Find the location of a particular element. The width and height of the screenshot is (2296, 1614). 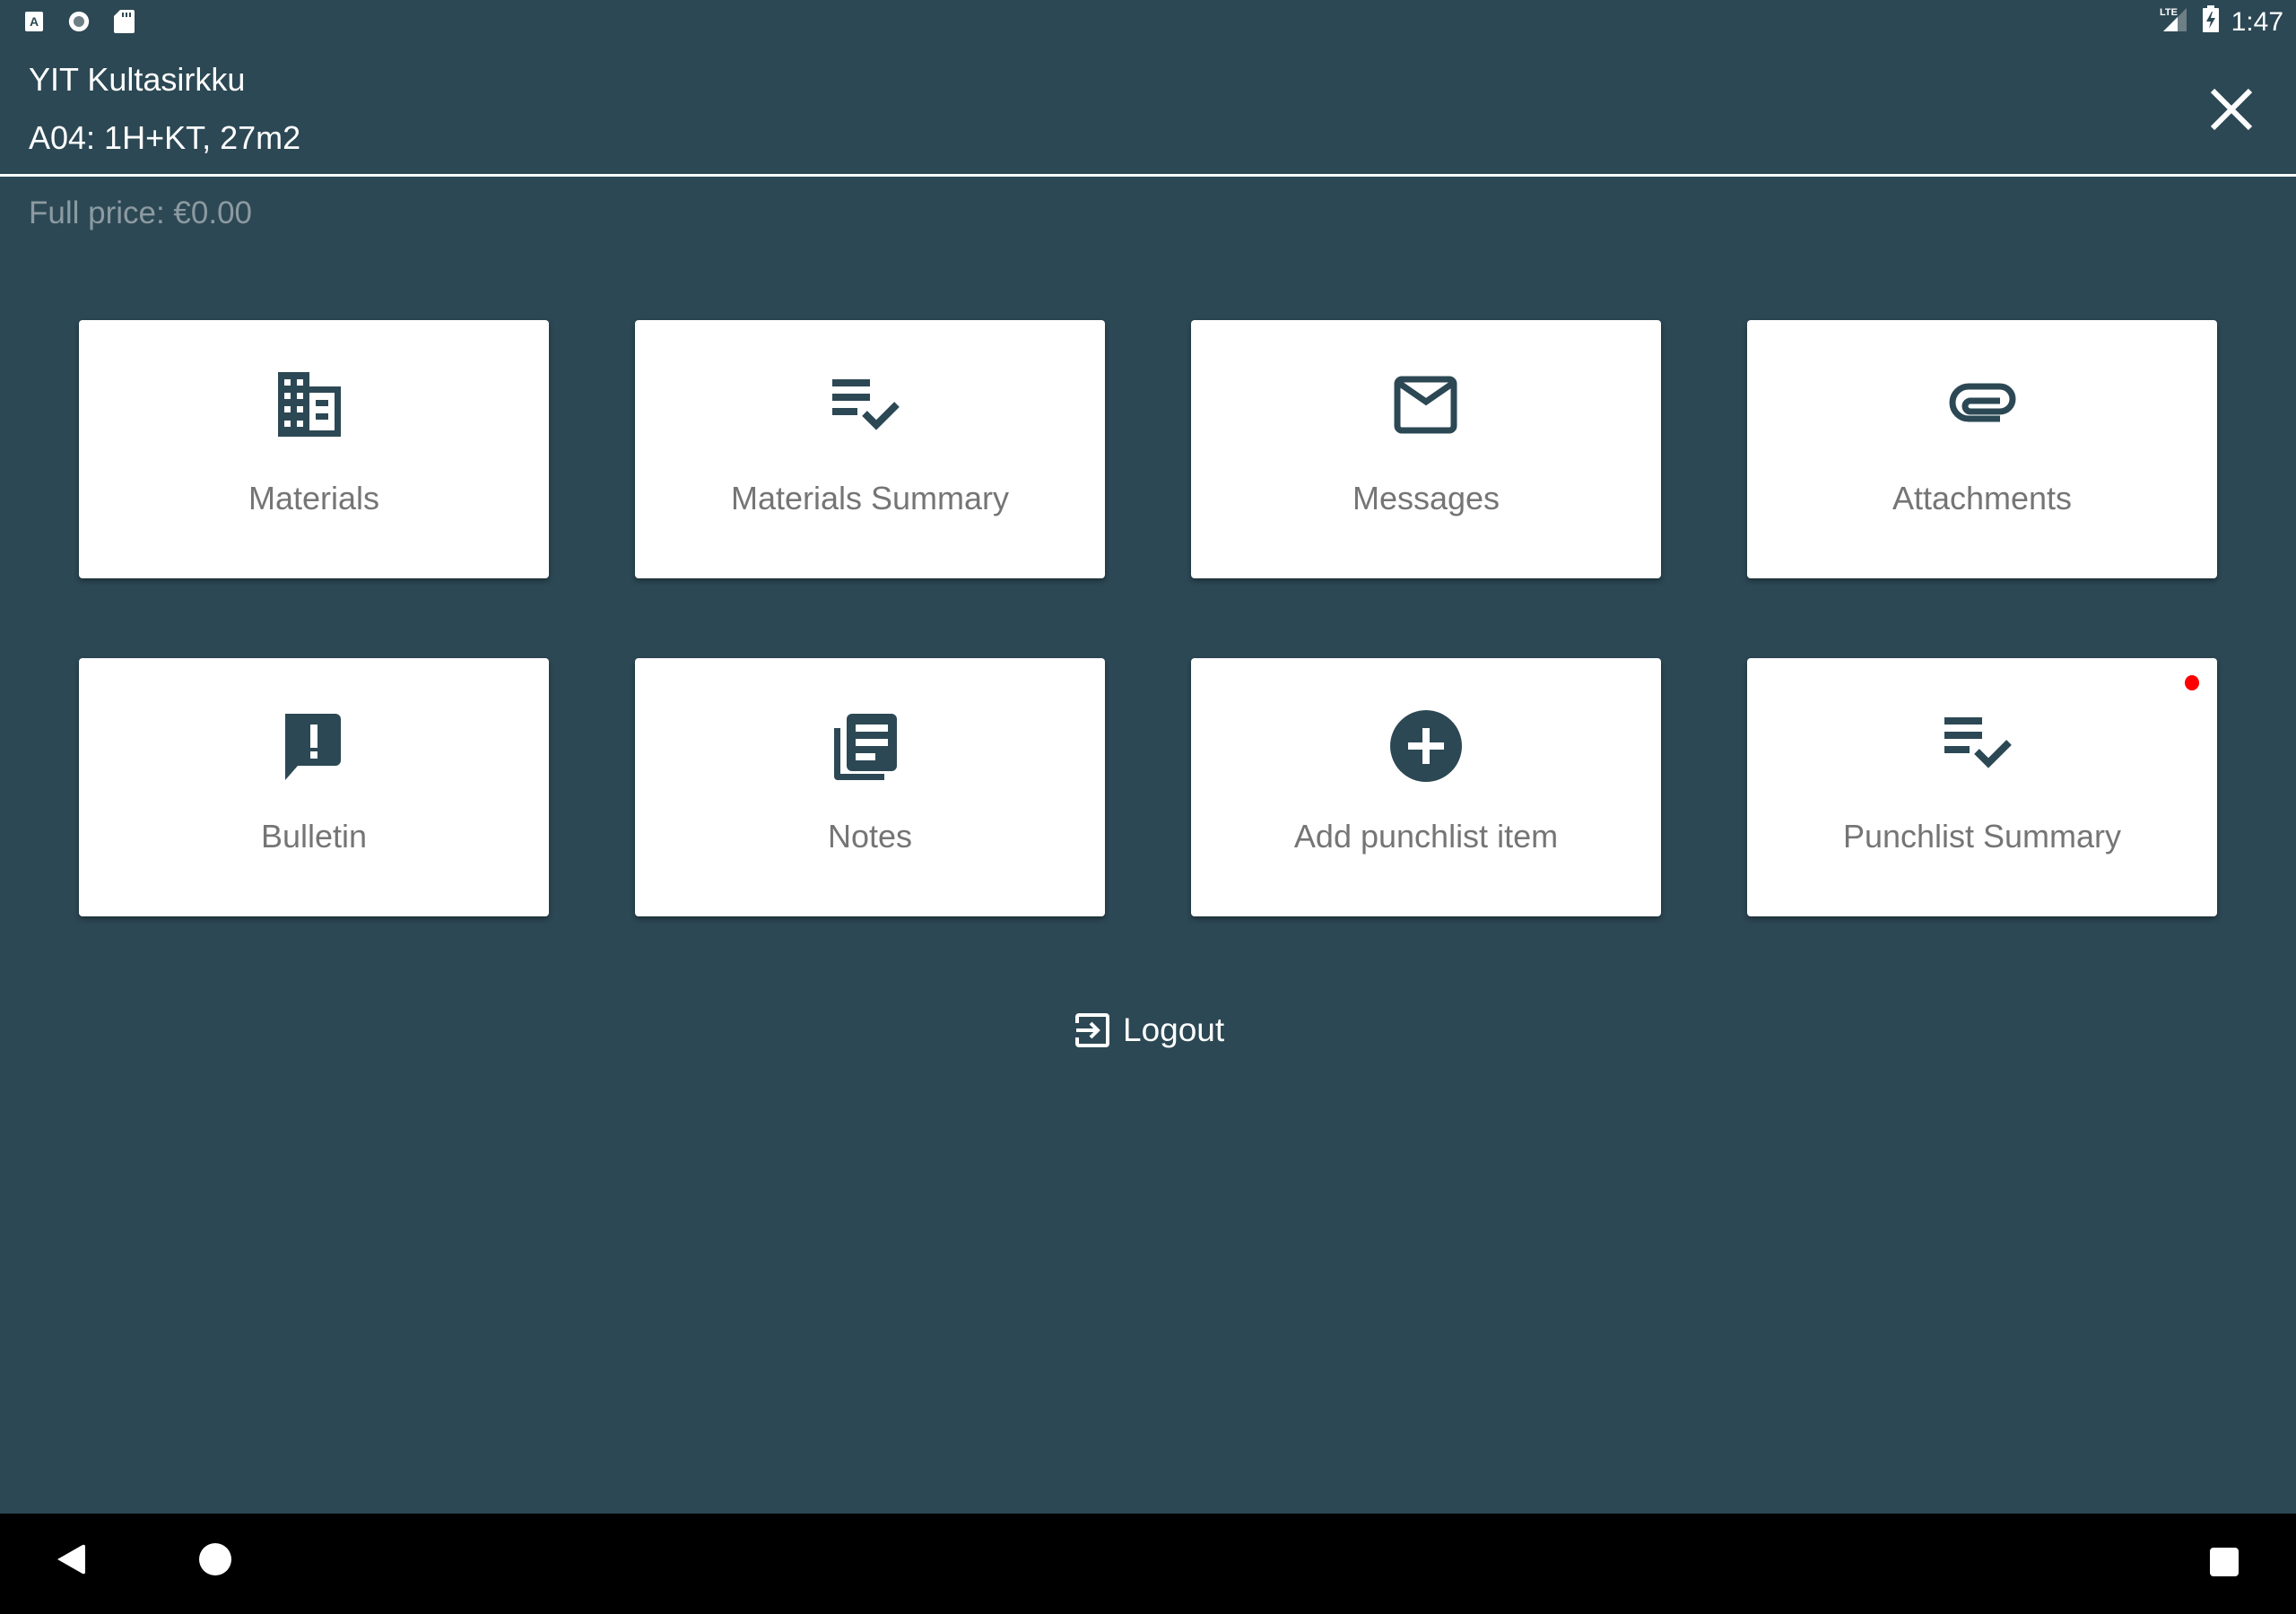

tile-punchlist-summary: Punchlist Summary is located at coordinates (1982, 787).